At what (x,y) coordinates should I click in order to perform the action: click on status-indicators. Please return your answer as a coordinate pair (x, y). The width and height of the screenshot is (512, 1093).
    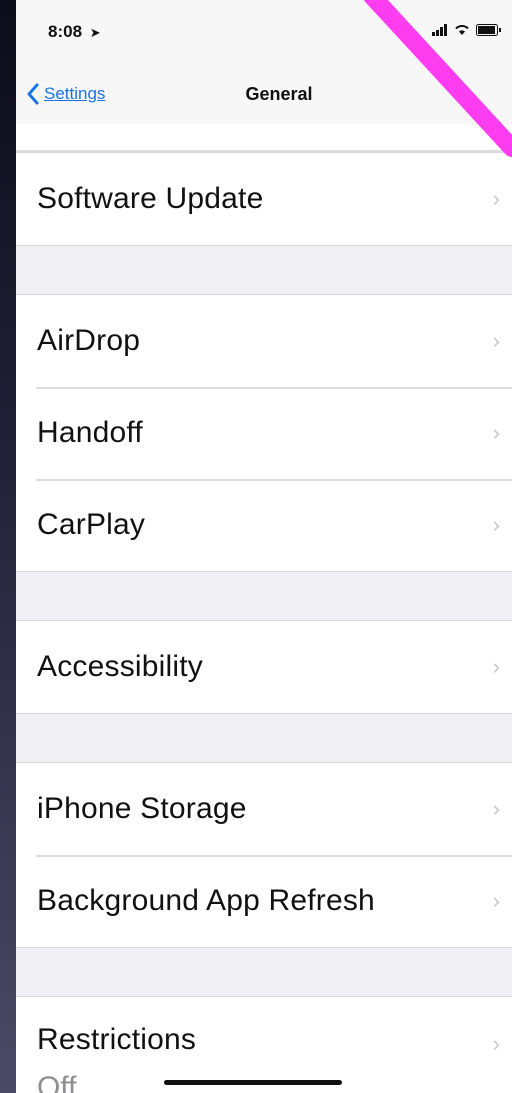
    Looking at the image, I should click on (467, 30).